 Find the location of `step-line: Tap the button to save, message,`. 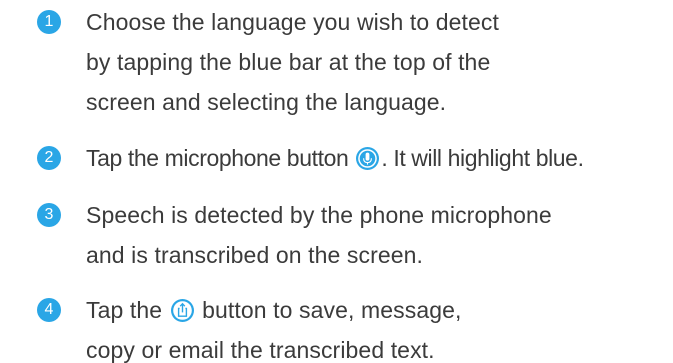

step-line: Tap the button to save, message, is located at coordinates (274, 310).